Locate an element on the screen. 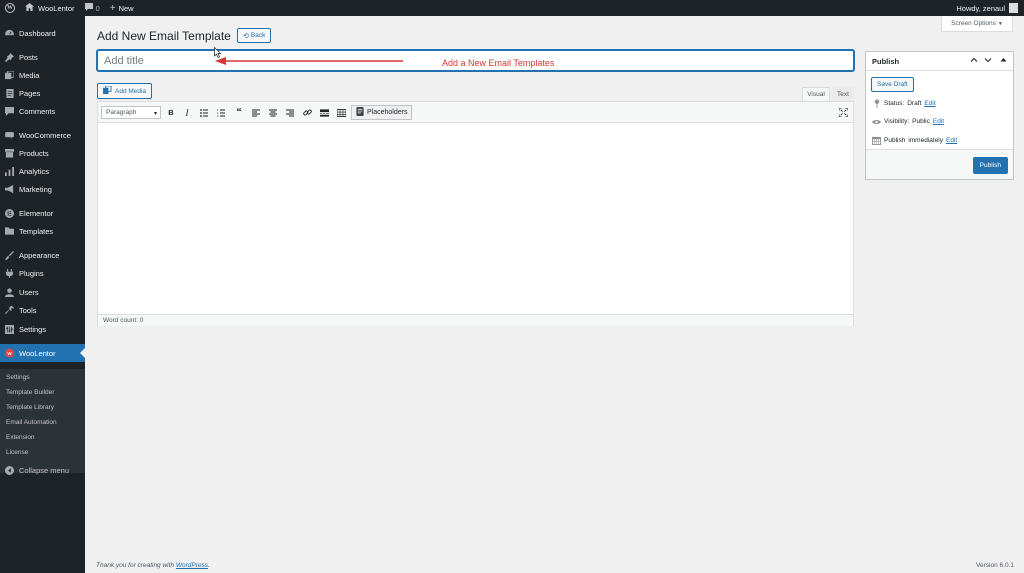  italic-icon: I is located at coordinates (187, 112).